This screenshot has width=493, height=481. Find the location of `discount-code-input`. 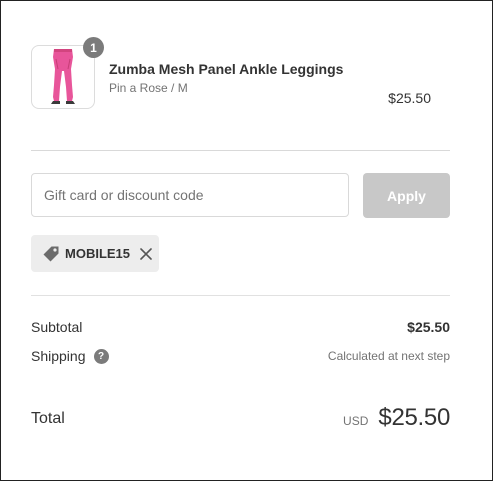

discount-code-input is located at coordinates (190, 195).